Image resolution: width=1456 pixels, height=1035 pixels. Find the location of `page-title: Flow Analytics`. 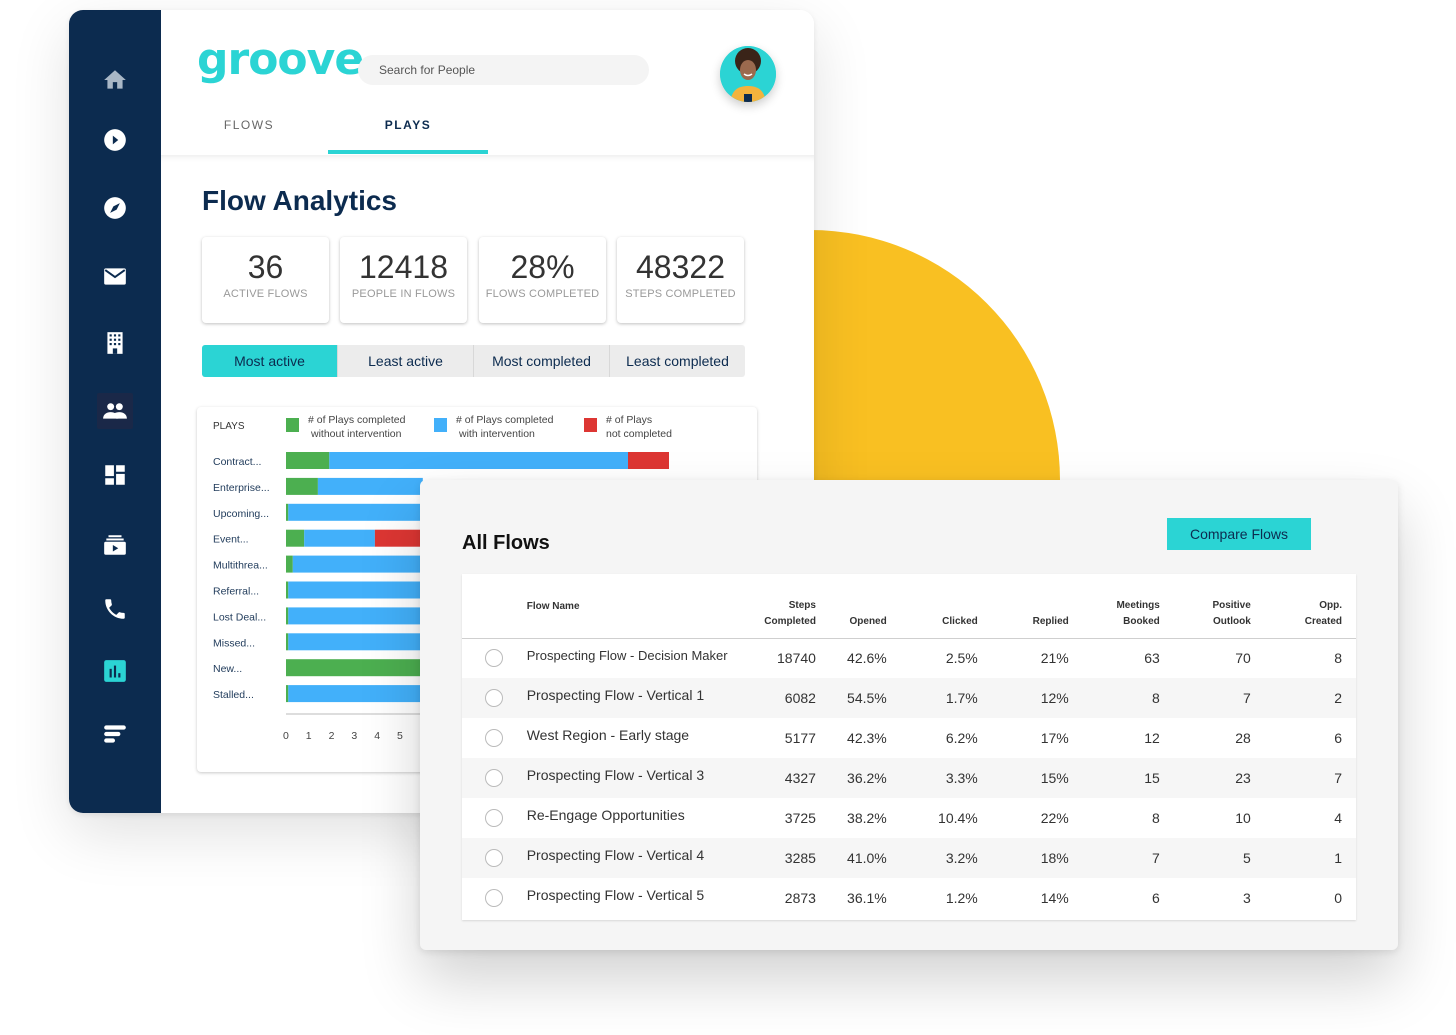

page-title: Flow Analytics is located at coordinates (300, 200).